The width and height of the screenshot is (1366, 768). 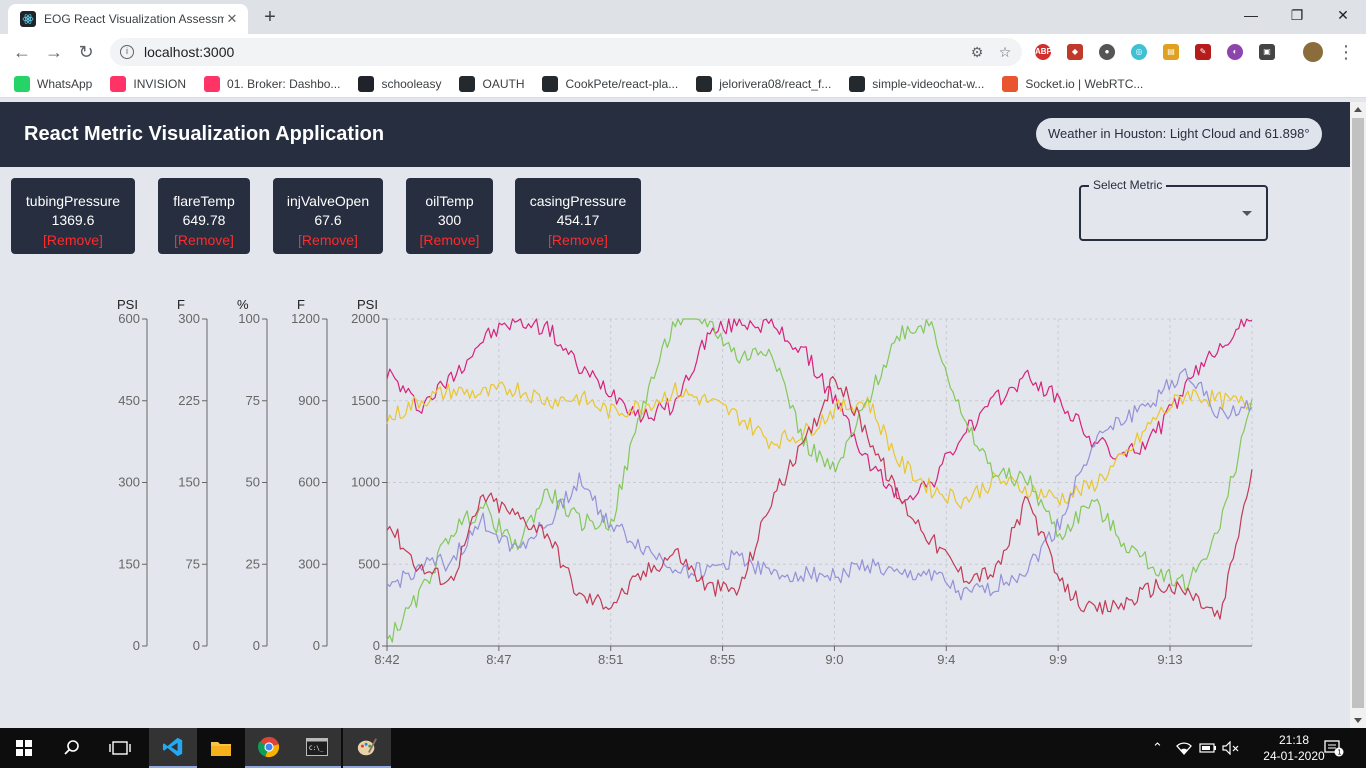 What do you see at coordinates (1231, 748) in the screenshot?
I see `volume-muted-icon` at bounding box center [1231, 748].